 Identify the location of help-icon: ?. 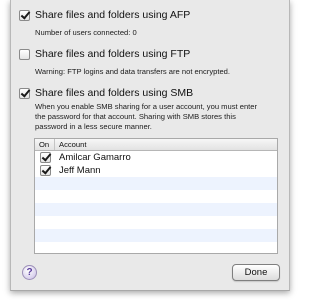
(29, 272).